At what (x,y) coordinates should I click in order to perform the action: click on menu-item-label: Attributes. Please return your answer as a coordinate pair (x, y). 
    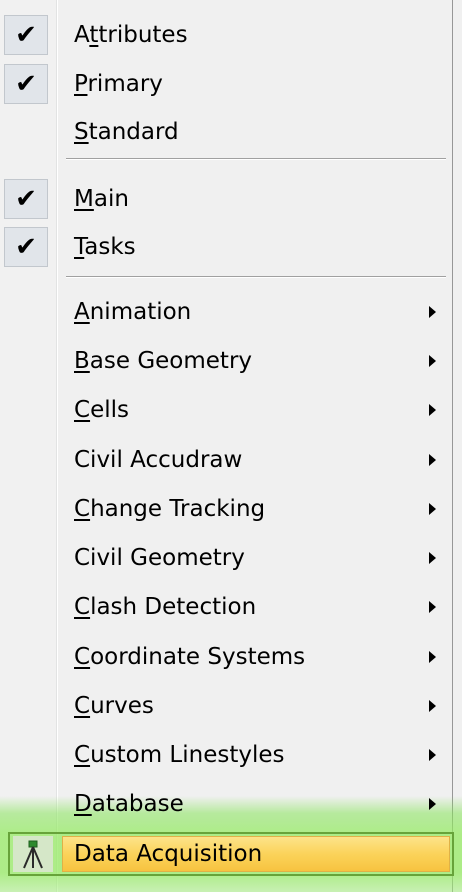
    Looking at the image, I should click on (131, 35).